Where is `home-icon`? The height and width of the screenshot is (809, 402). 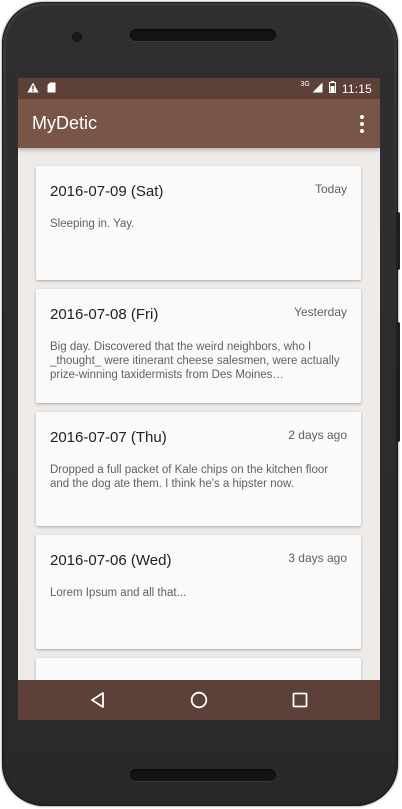 home-icon is located at coordinates (199, 700).